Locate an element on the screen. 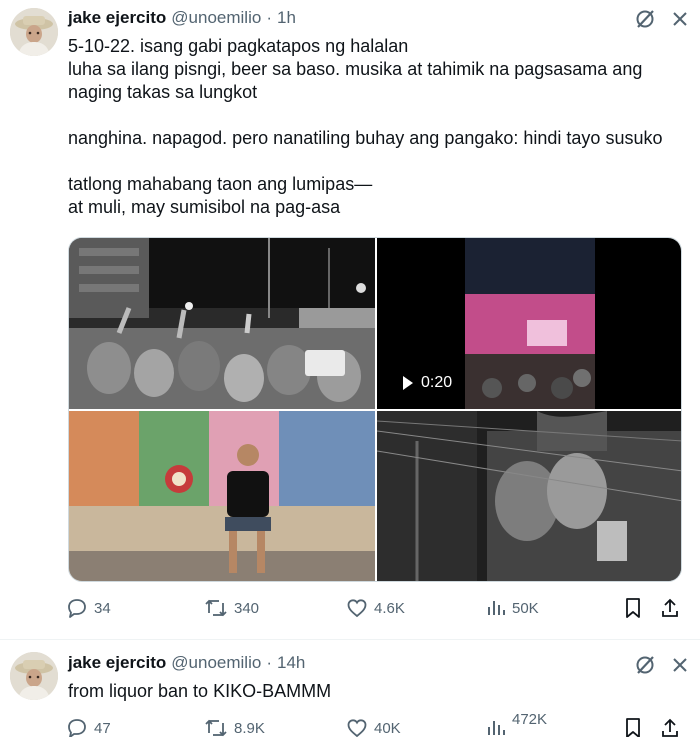 The image size is (700, 737). tweet-text-line: from liquor ban to KIKO-BAMMM is located at coordinates (200, 691).